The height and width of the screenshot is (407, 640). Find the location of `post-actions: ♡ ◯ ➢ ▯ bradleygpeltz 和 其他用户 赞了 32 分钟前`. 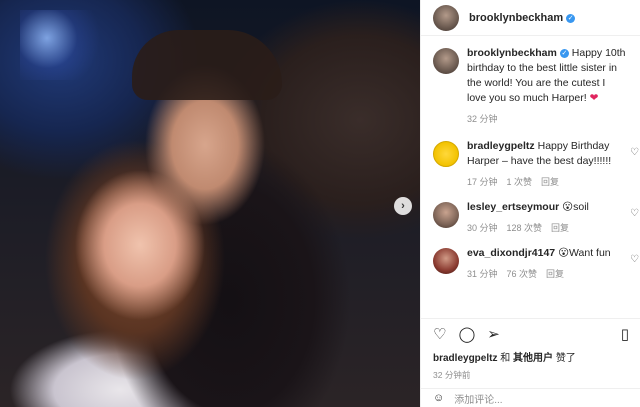

post-actions: ♡ ◯ ➢ ▯ bradleygpeltz 和 其他用户 赞了 32 分钟前 is located at coordinates (530, 349).